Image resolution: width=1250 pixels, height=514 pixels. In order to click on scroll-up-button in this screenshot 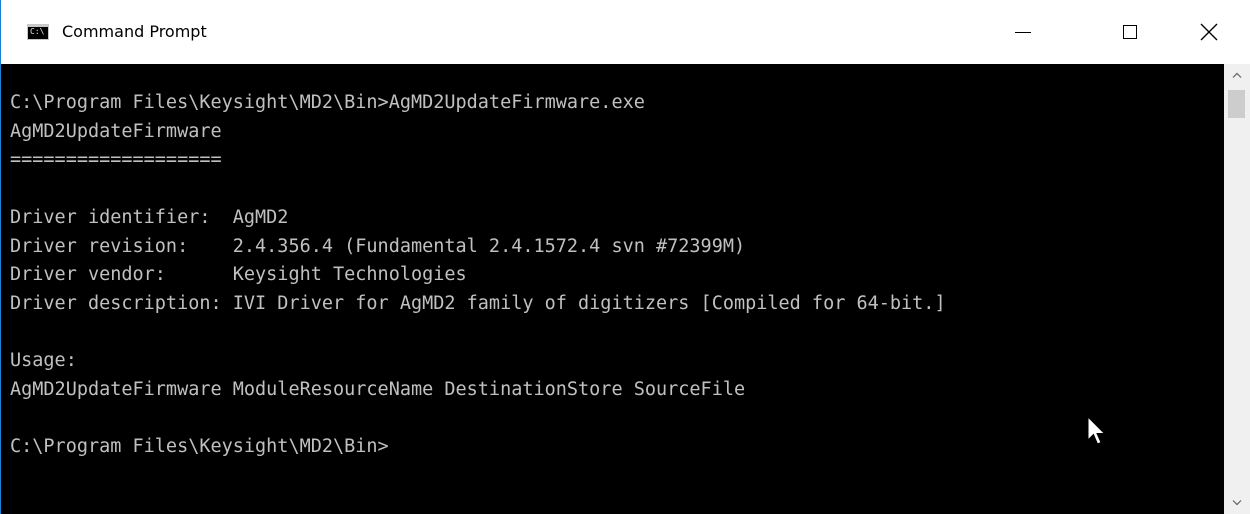, I will do `click(1237, 75)`.